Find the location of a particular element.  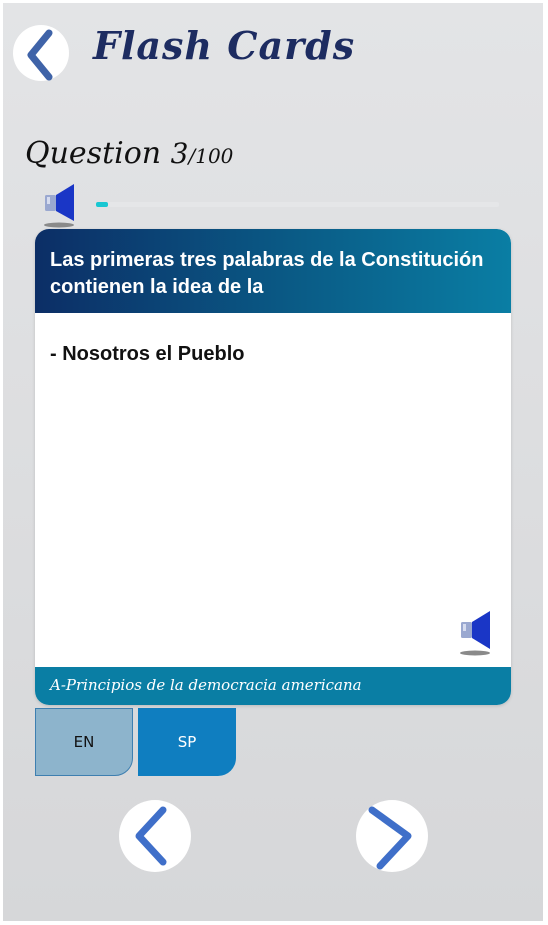

previous-card-button is located at coordinates (155, 836).